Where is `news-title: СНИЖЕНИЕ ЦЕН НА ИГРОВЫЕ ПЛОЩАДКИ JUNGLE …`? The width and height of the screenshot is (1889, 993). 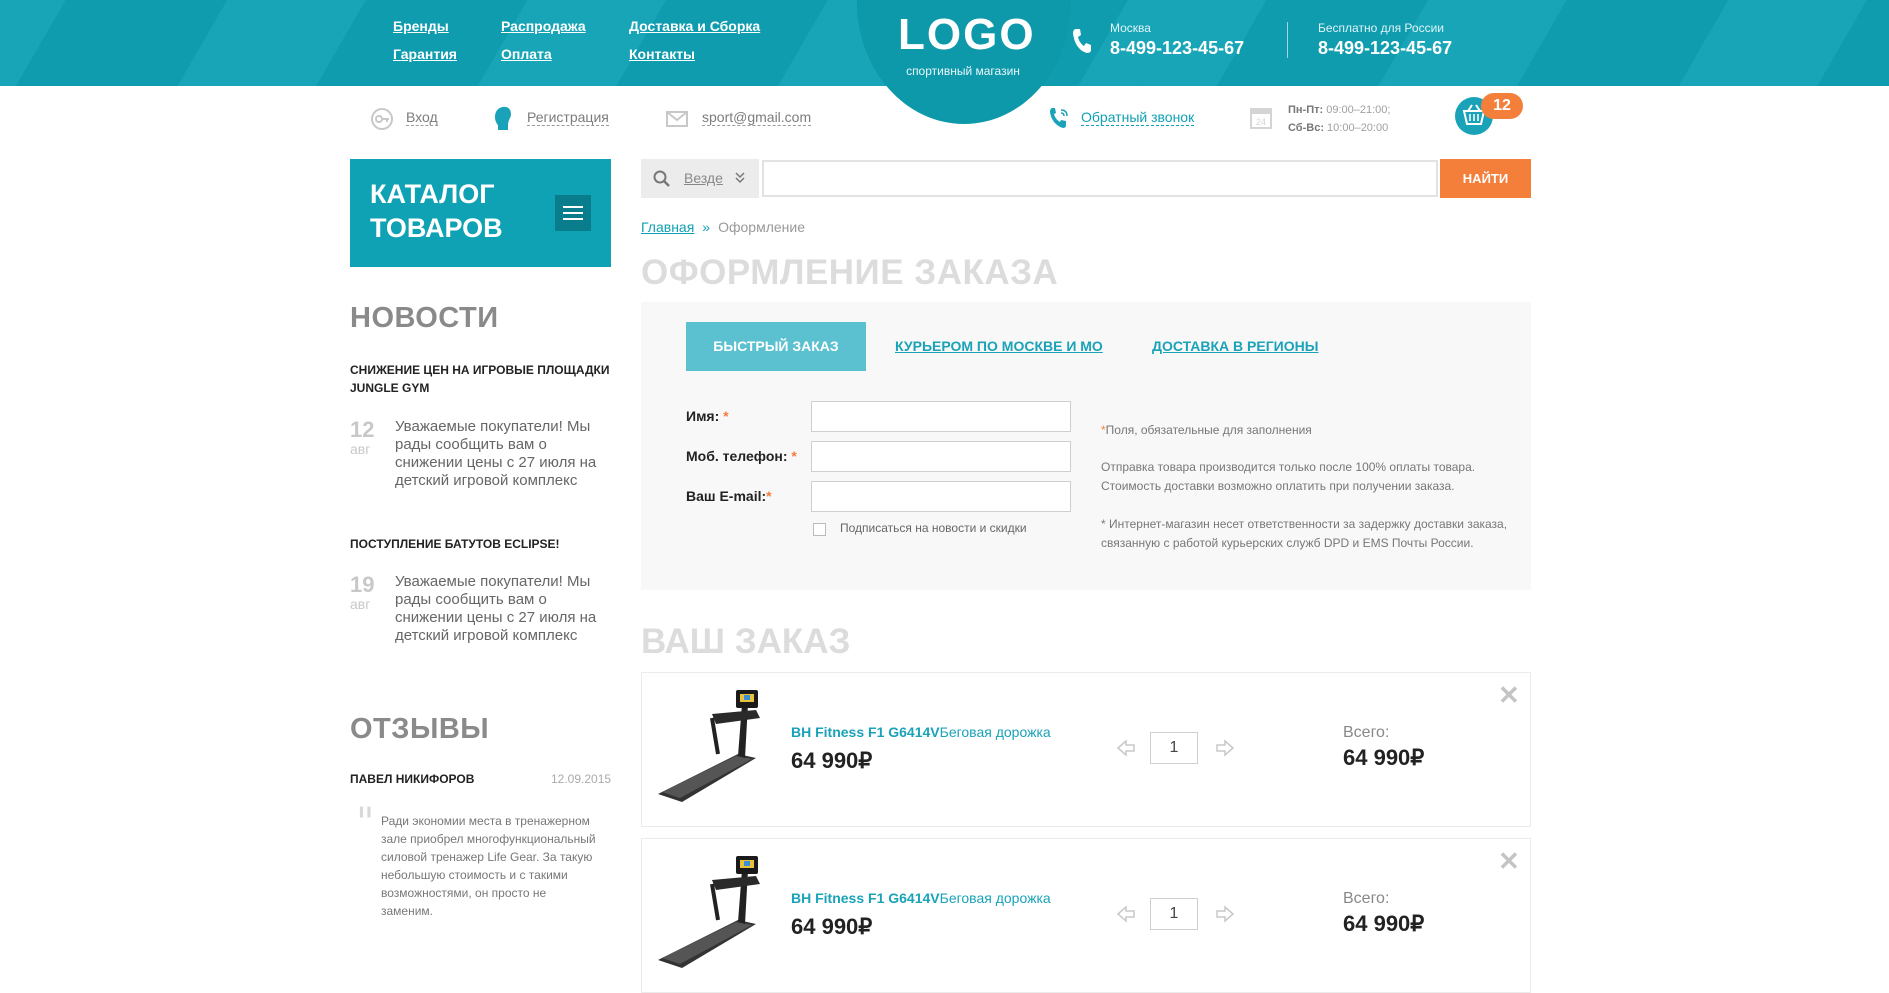
news-title: СНИЖЕНИЕ ЦЕН НА ИГРОВЫЕ ПЛОЩАДКИ JUNGLE … is located at coordinates (480, 379).